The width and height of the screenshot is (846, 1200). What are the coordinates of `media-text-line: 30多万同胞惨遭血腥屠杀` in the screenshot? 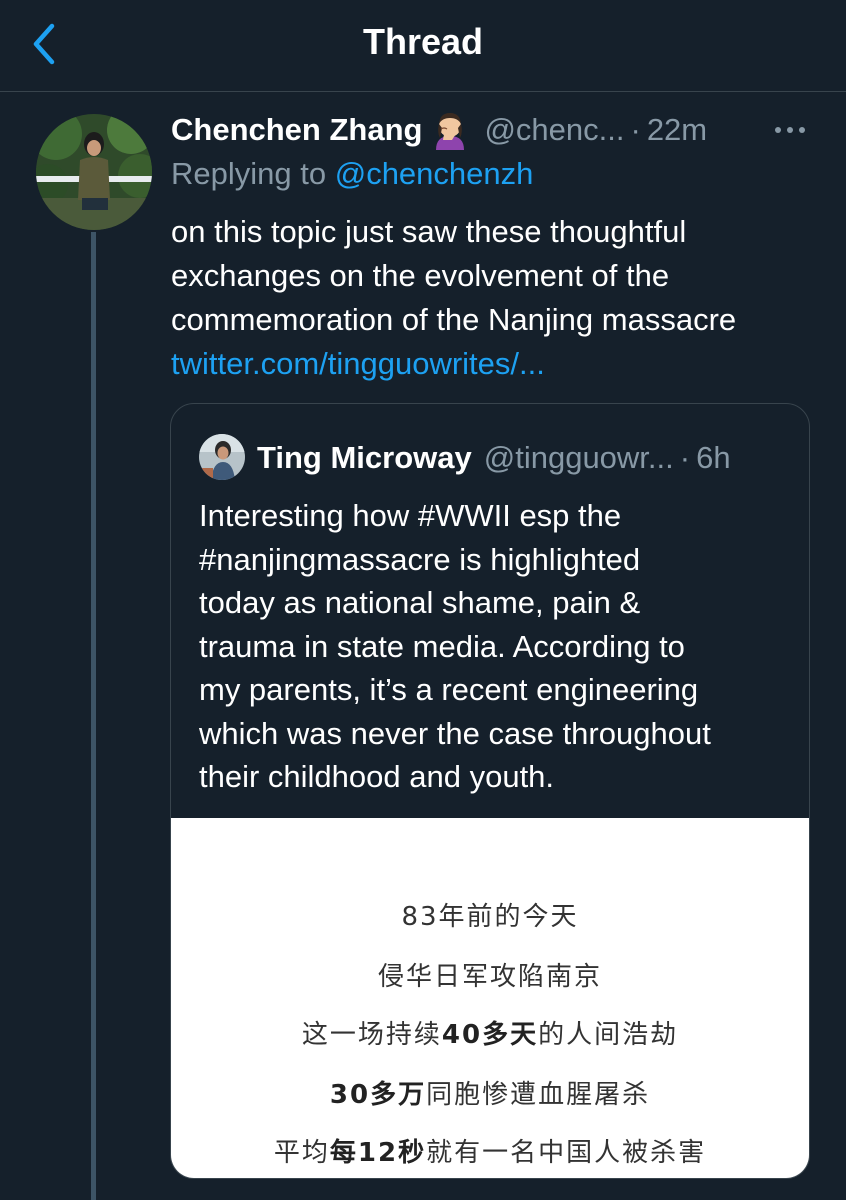 It's located at (490, 1092).